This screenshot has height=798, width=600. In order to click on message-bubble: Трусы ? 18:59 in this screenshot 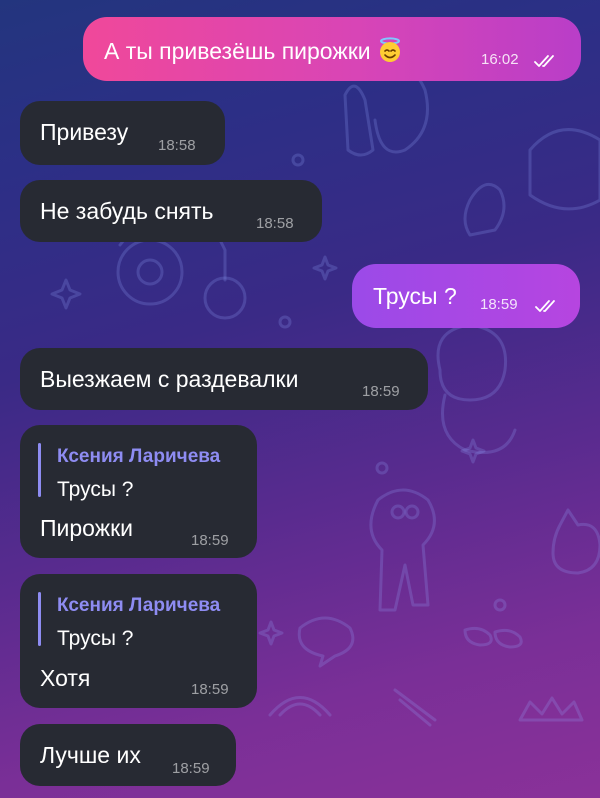, I will do `click(466, 296)`.